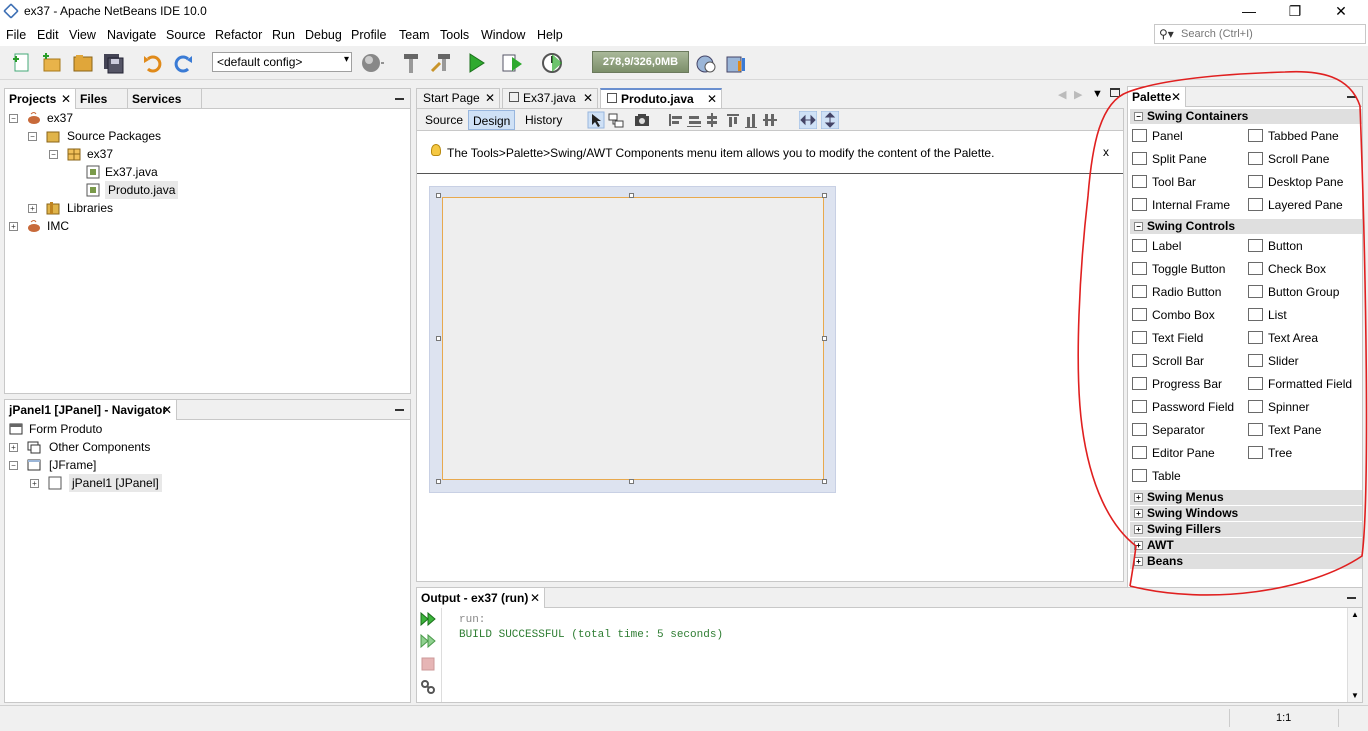 Image resolution: width=1368 pixels, height=731 pixels. Describe the element at coordinates (428, 619) in the screenshot. I see `rerun-icon` at that location.